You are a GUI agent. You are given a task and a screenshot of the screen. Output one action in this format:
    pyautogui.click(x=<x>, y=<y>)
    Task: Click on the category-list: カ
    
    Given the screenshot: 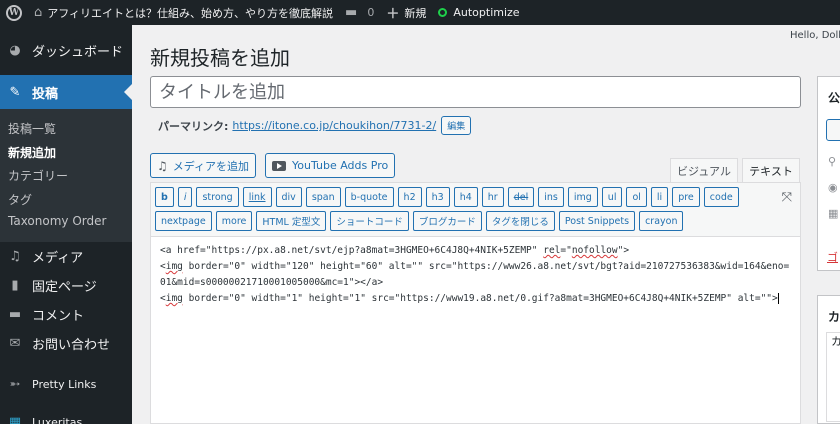 What is the action you would take?
    pyautogui.click(x=833, y=377)
    